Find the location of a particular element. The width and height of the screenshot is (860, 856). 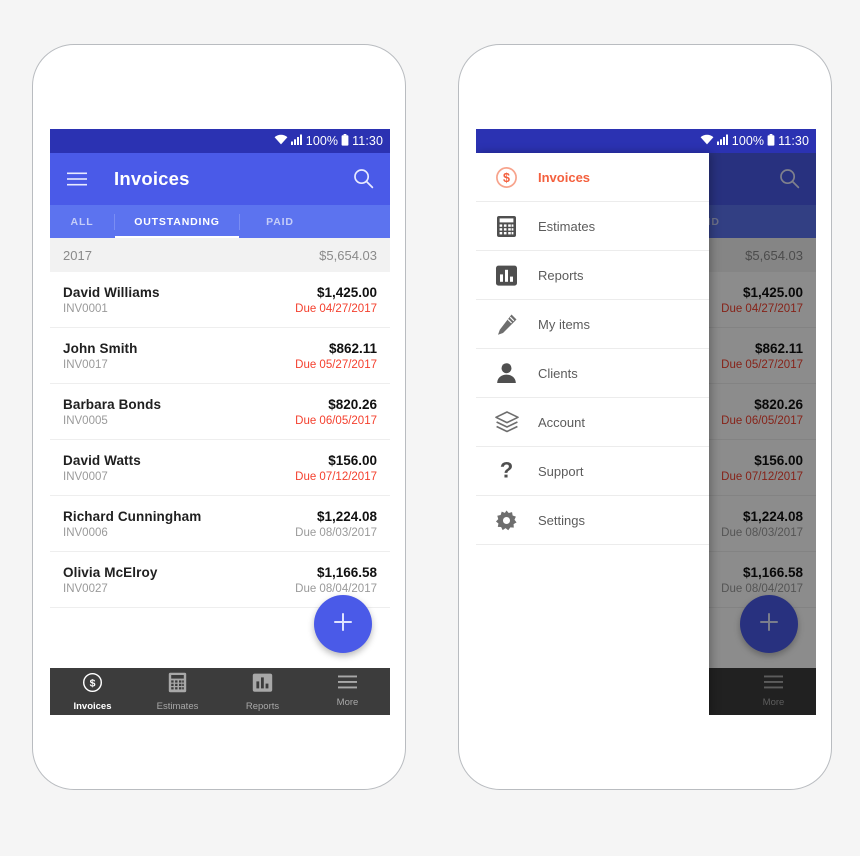

bottom-nav-item-estimates: Estimates is located at coordinates (177, 692).